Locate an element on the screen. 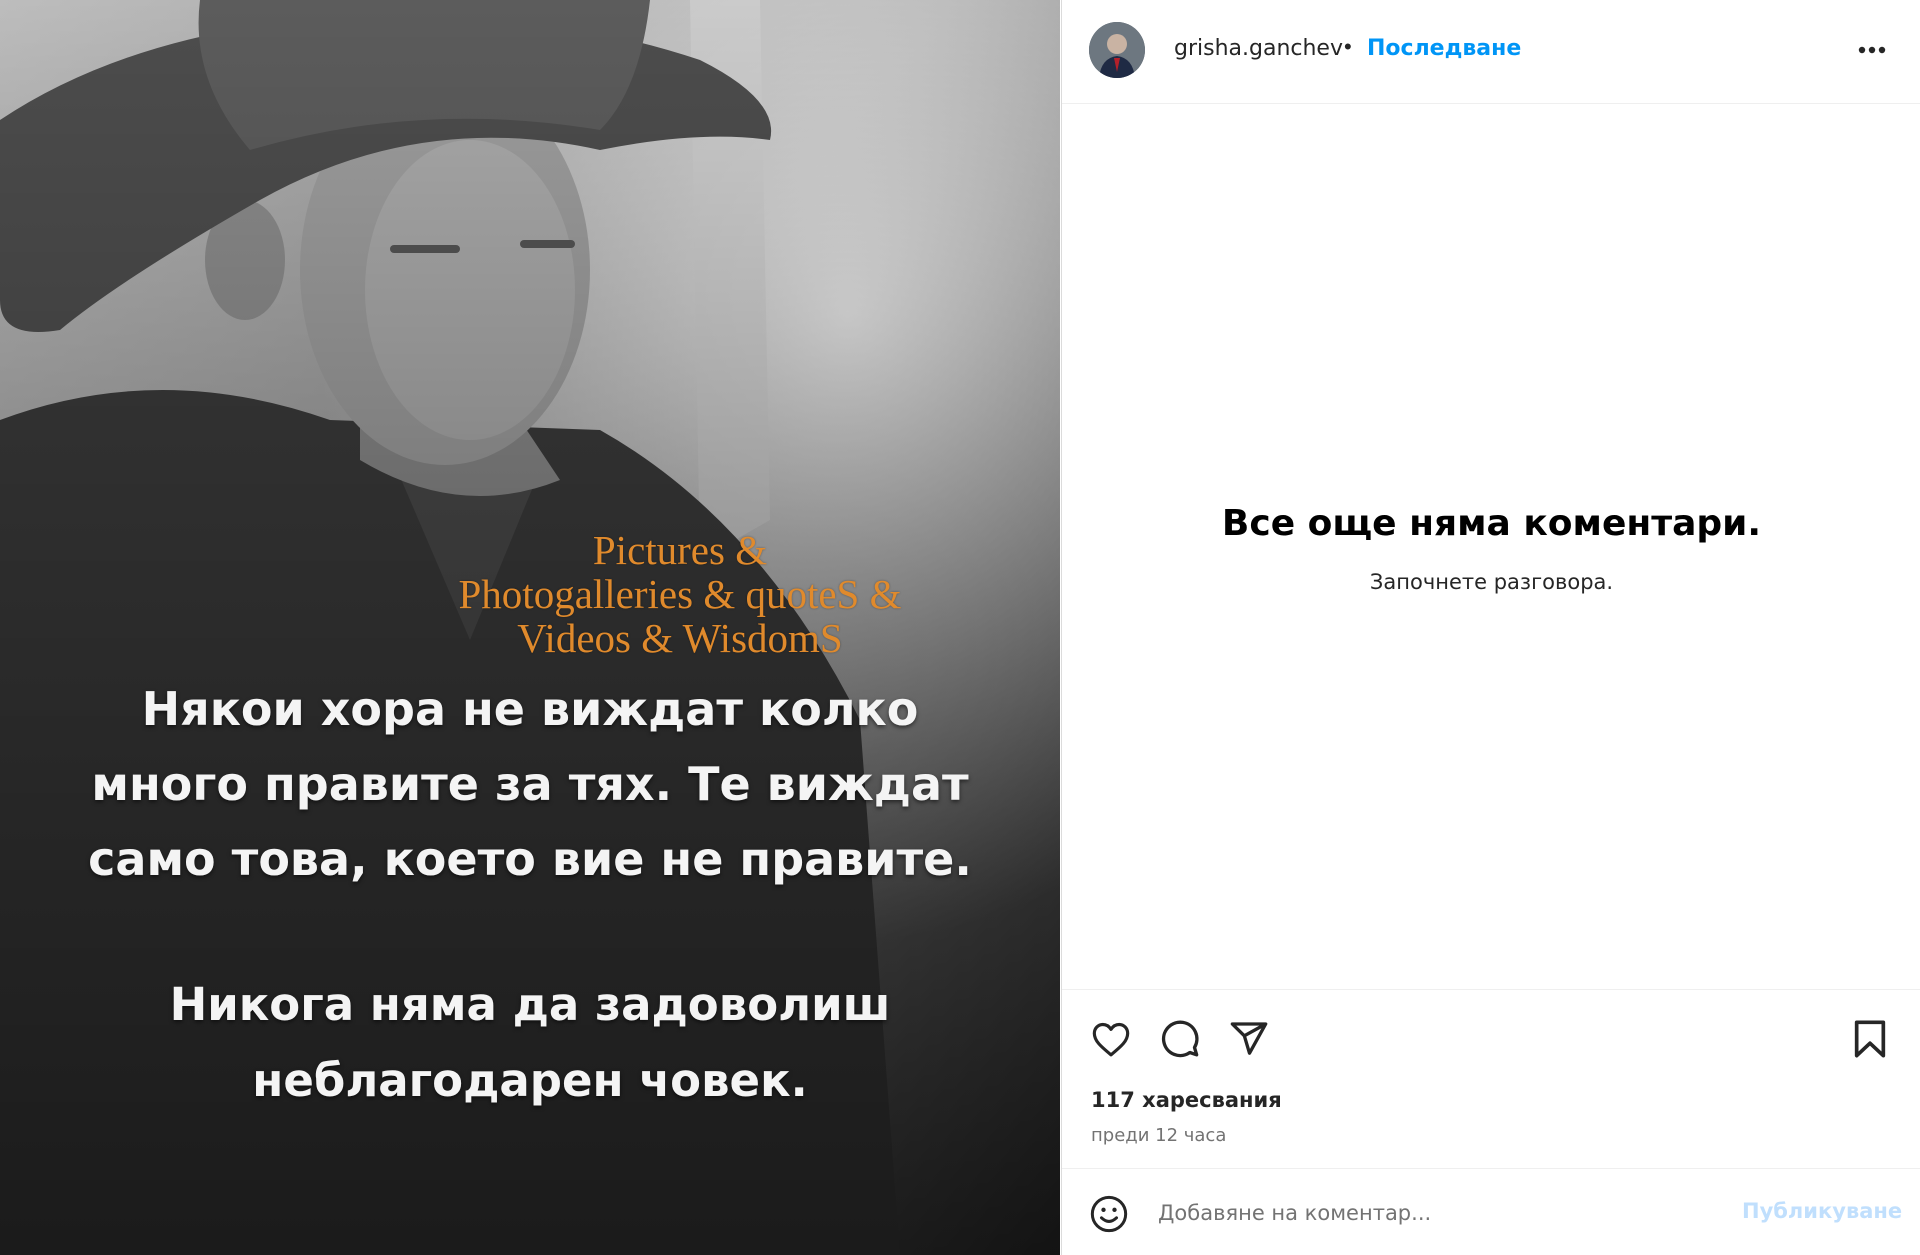 This screenshot has width=1920, height=1255. quote-line: Някои хора не виждат колко is located at coordinates (530, 709).